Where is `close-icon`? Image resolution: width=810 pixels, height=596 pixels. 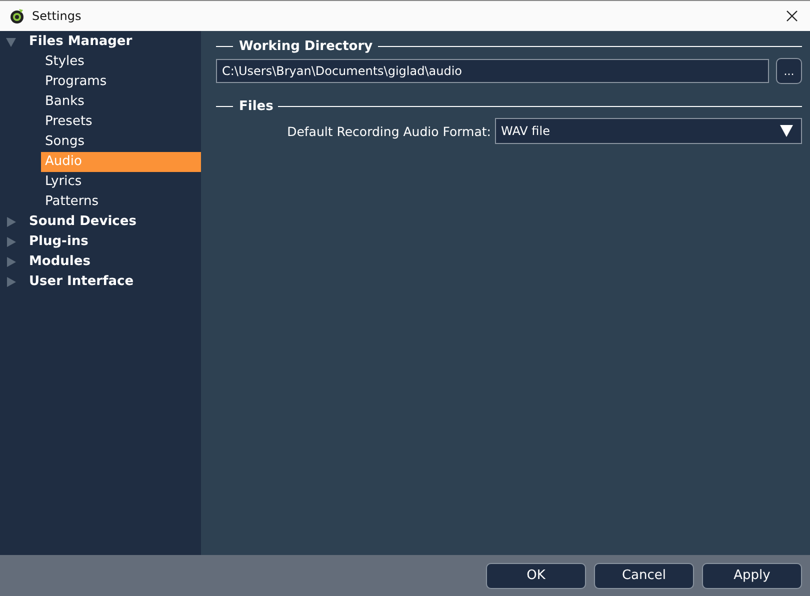
close-icon is located at coordinates (792, 16).